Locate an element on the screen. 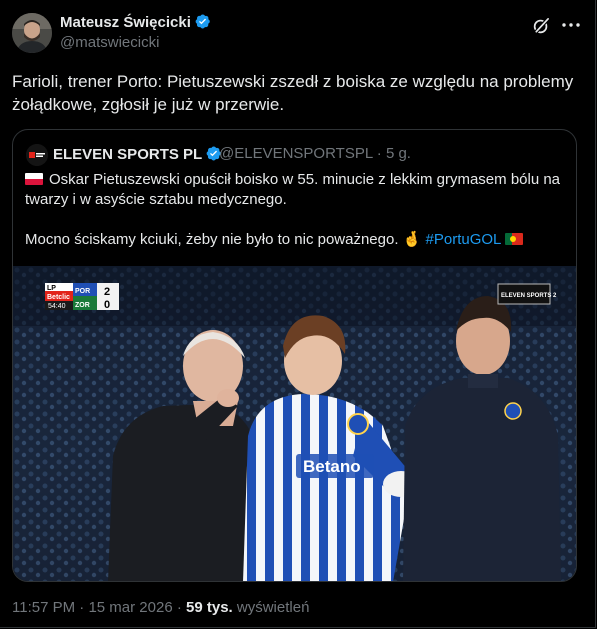  team-away: ZOR is located at coordinates (82, 305).